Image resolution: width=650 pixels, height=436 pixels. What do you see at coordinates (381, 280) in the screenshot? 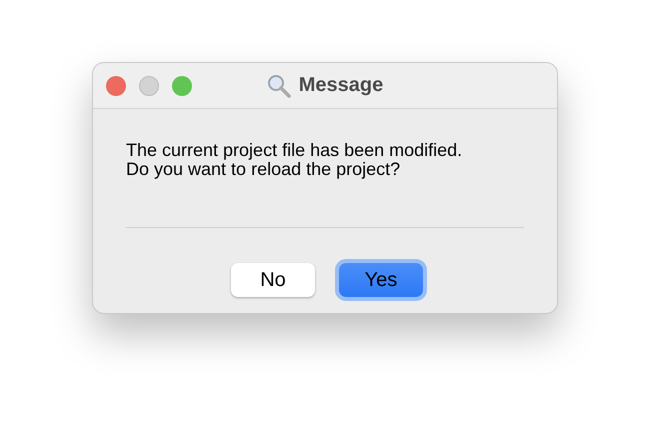
I see `default-button: Yes` at bounding box center [381, 280].